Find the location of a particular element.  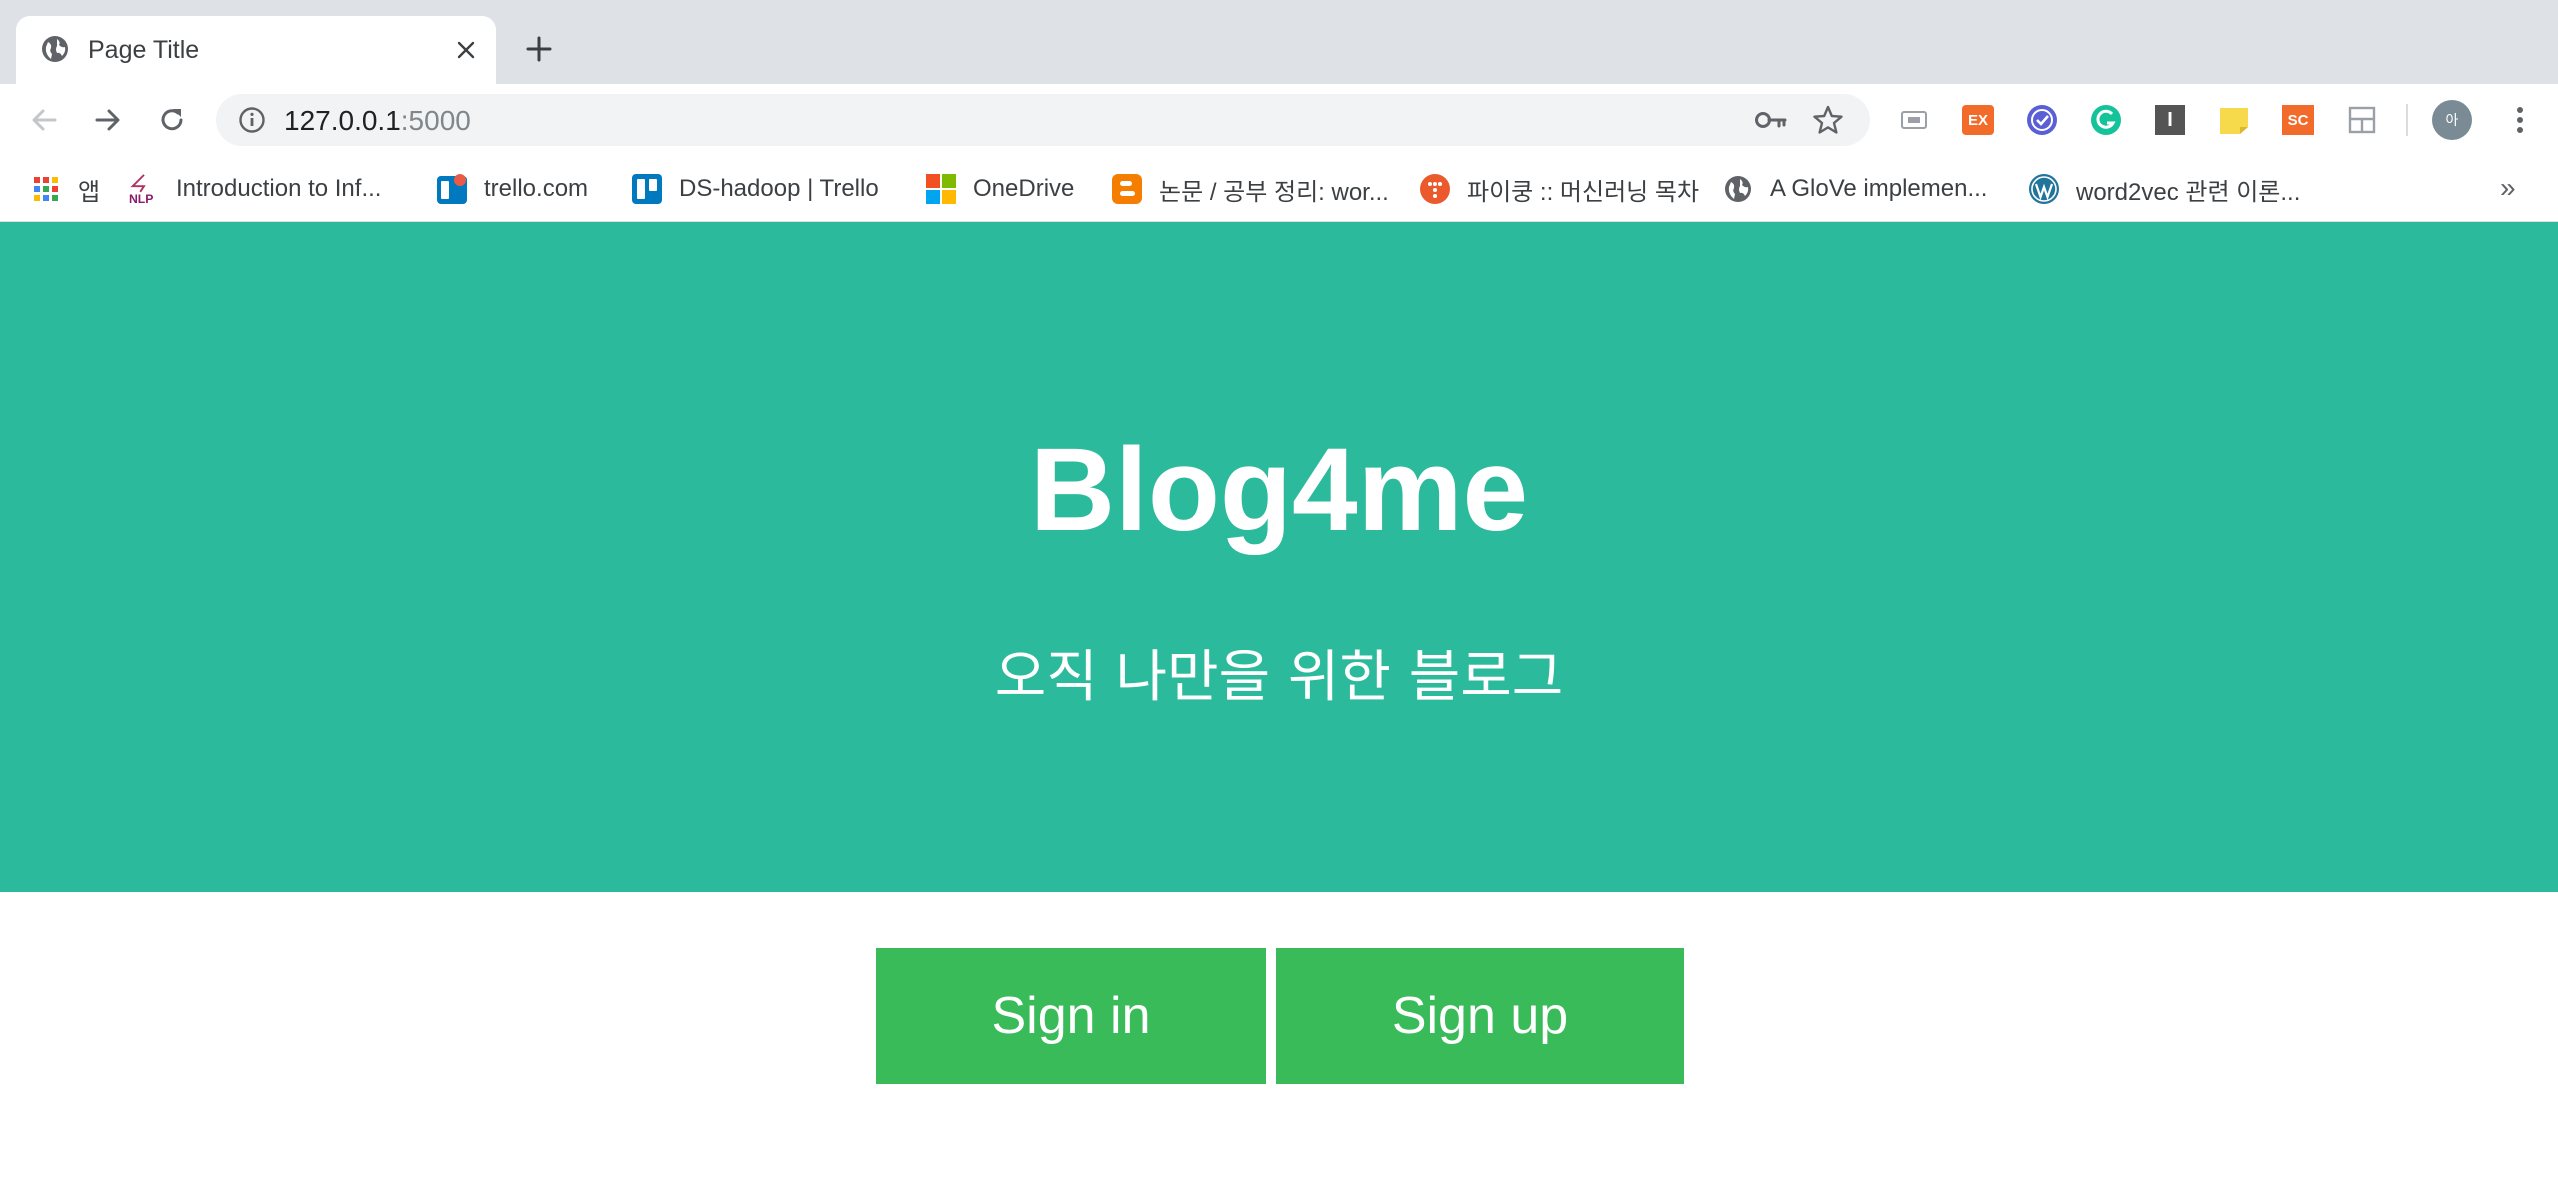

sign-in-button: Sign in is located at coordinates (1071, 1016).